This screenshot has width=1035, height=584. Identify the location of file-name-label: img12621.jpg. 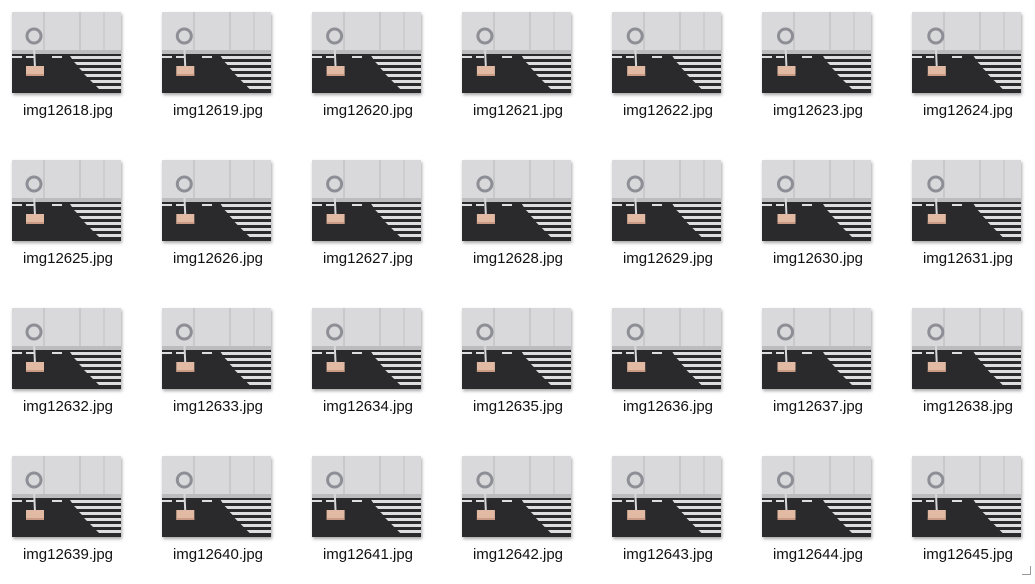
(518, 110).